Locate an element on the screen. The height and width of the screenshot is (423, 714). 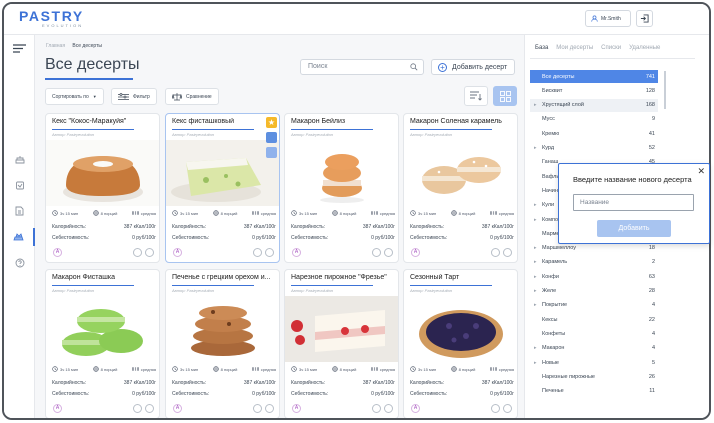
sidebar-item: ▸ Конфи 63 is located at coordinates (594, 276).